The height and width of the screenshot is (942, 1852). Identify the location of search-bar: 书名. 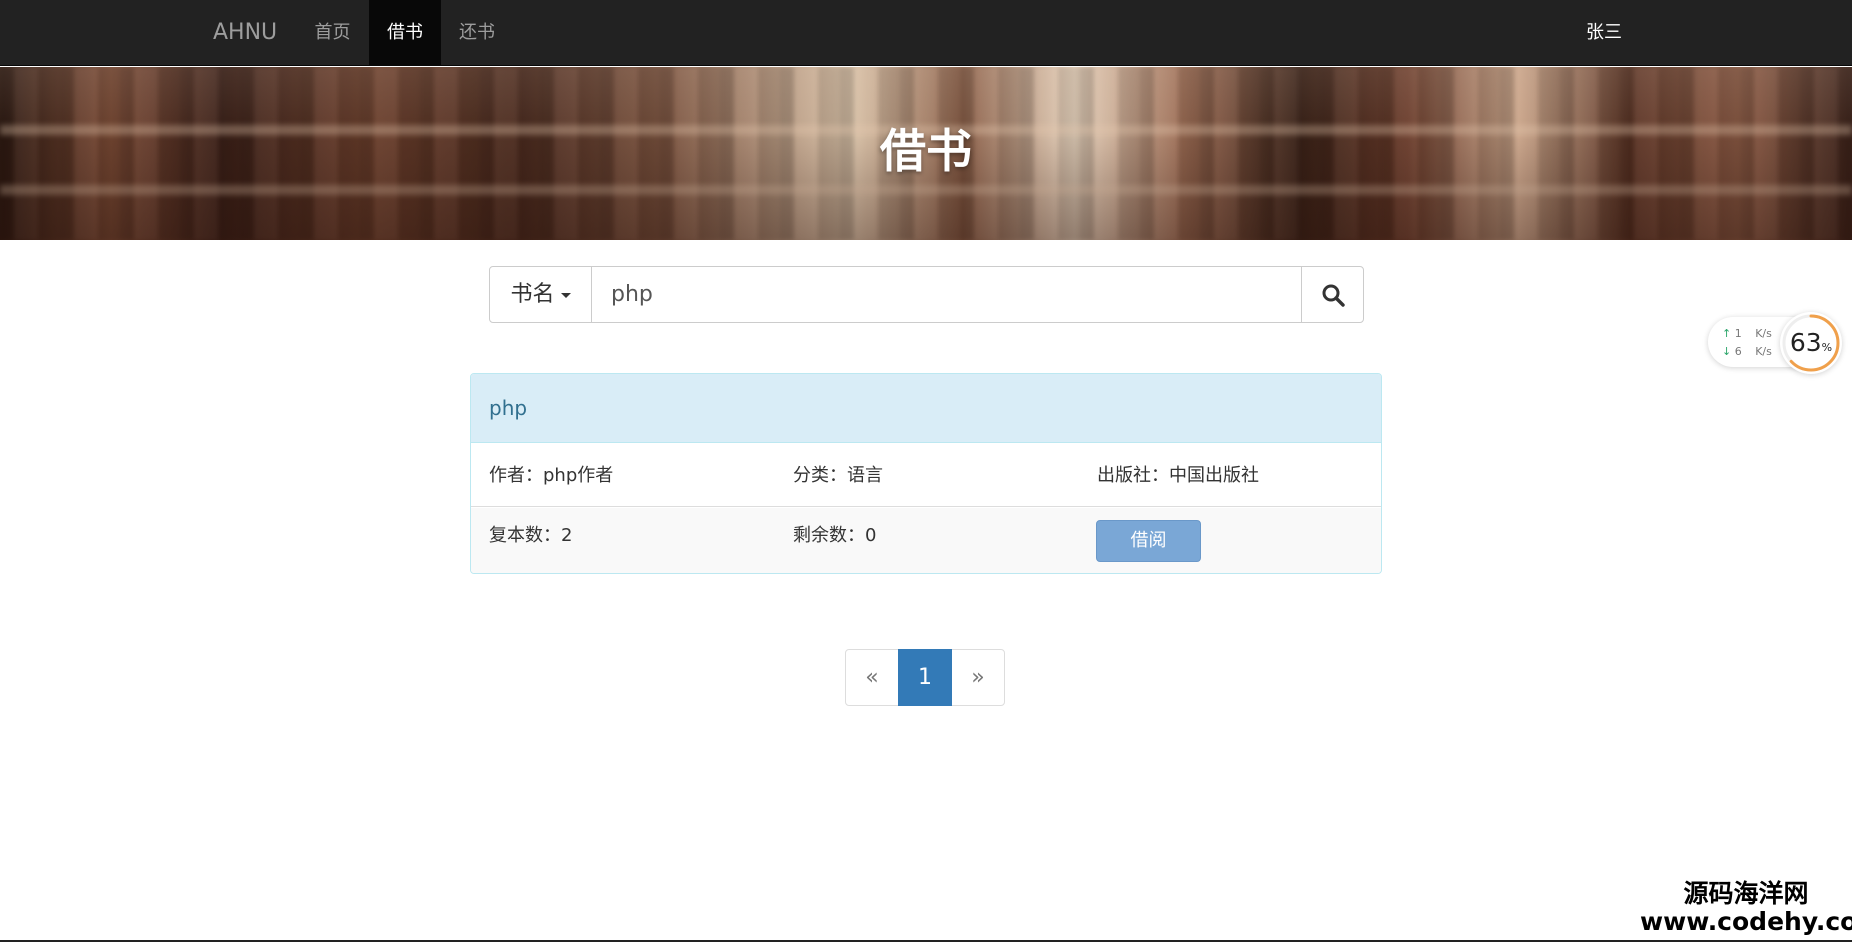
(926, 294).